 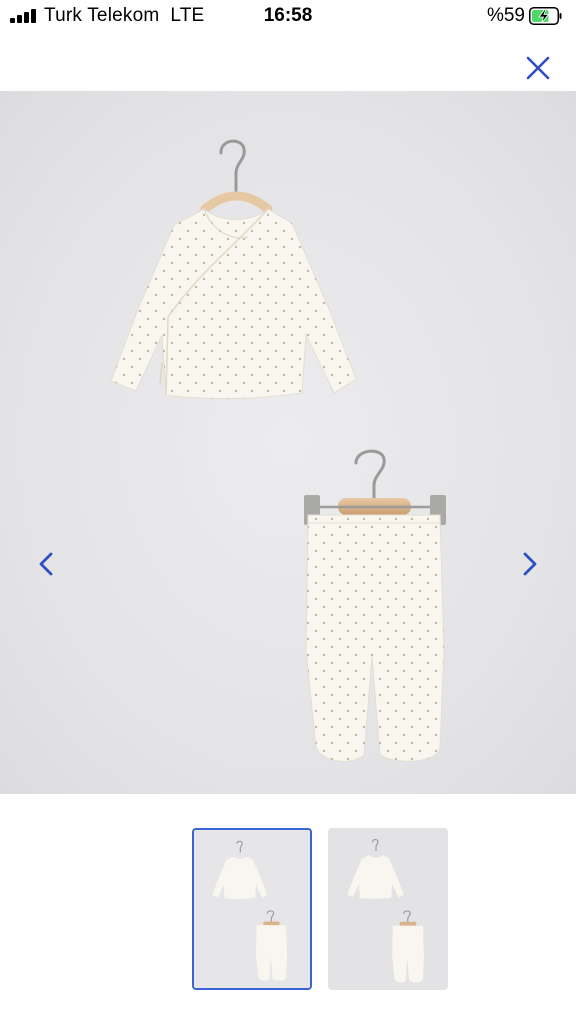 What do you see at coordinates (538, 68) in the screenshot?
I see `close-icon` at bounding box center [538, 68].